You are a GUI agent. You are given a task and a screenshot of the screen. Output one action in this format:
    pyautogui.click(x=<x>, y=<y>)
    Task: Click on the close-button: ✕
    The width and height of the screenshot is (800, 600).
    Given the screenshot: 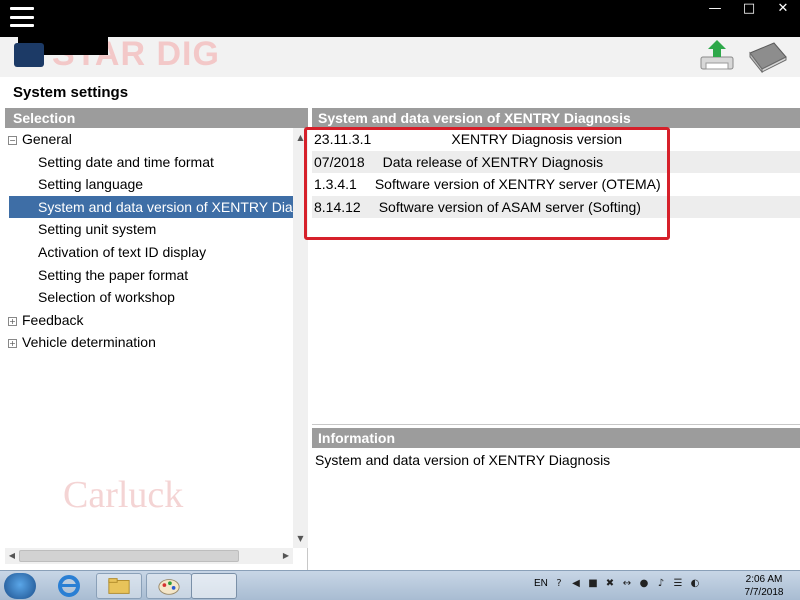 What is the action you would take?
    pyautogui.click(x=783, y=10)
    